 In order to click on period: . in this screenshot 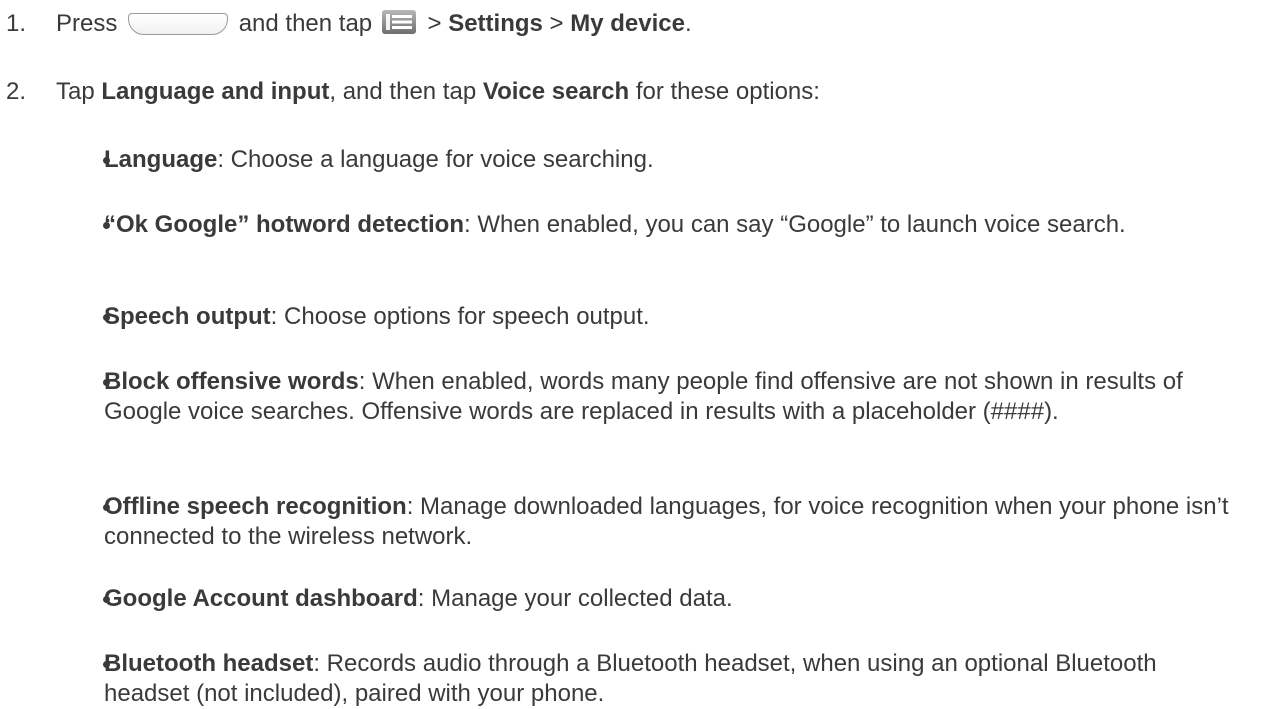, I will do `click(688, 23)`.